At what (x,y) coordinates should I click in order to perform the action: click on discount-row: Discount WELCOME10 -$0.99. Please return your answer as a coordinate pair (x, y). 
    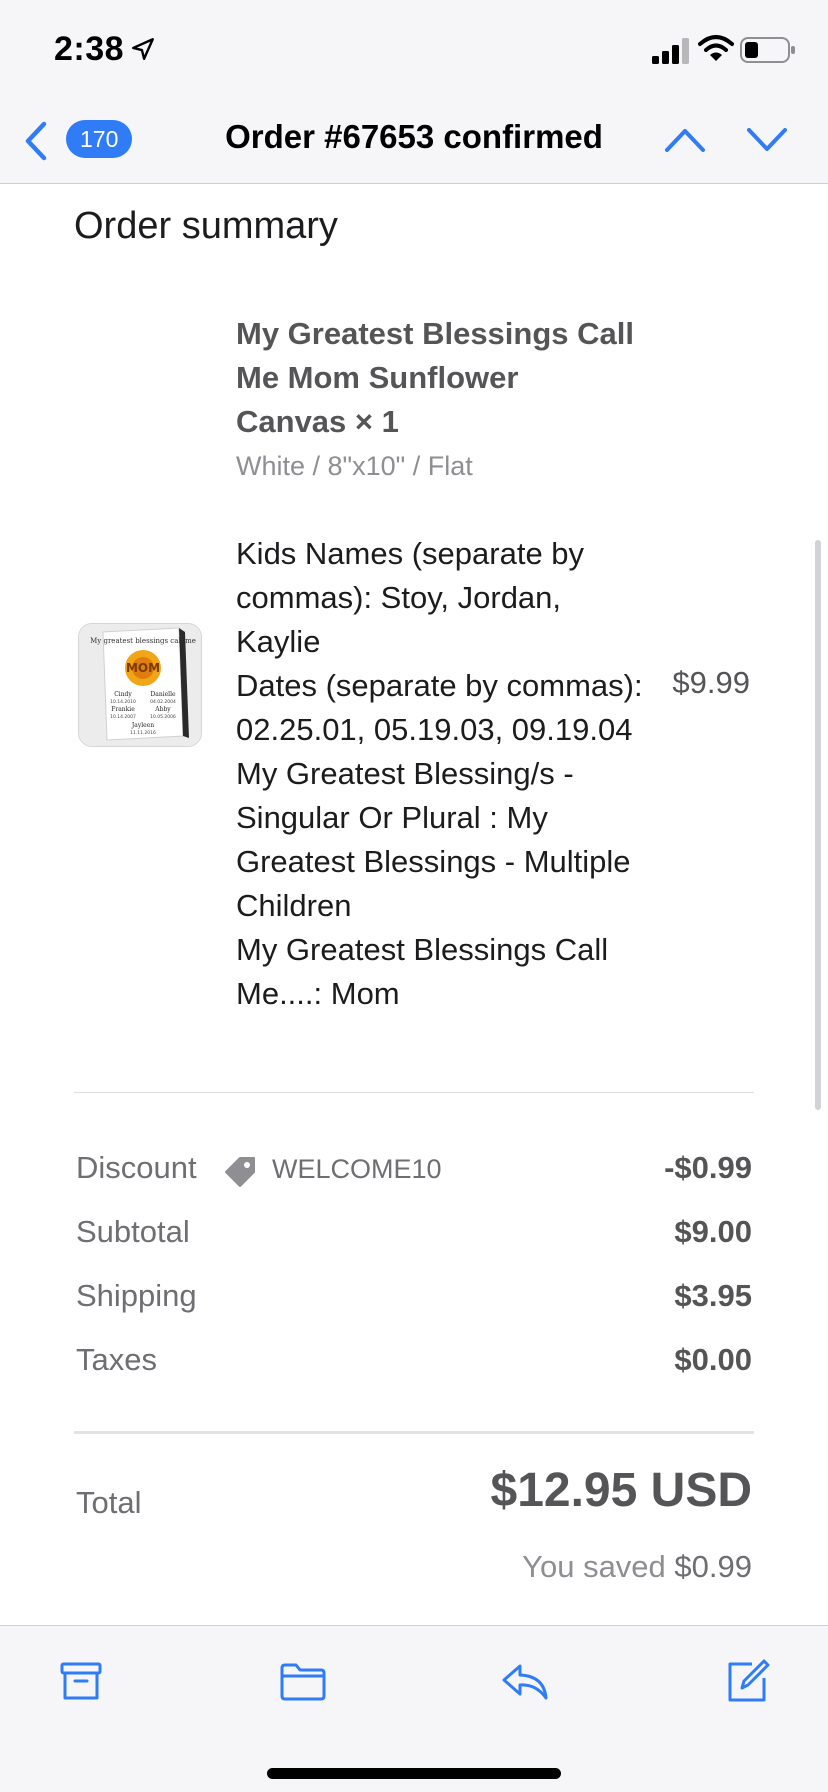
    Looking at the image, I should click on (414, 1172).